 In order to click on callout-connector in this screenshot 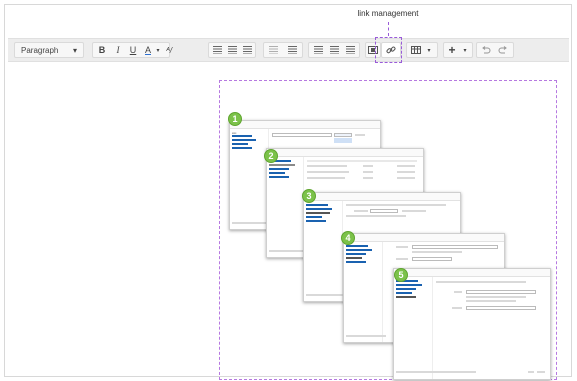, I will do `click(388, 29)`.